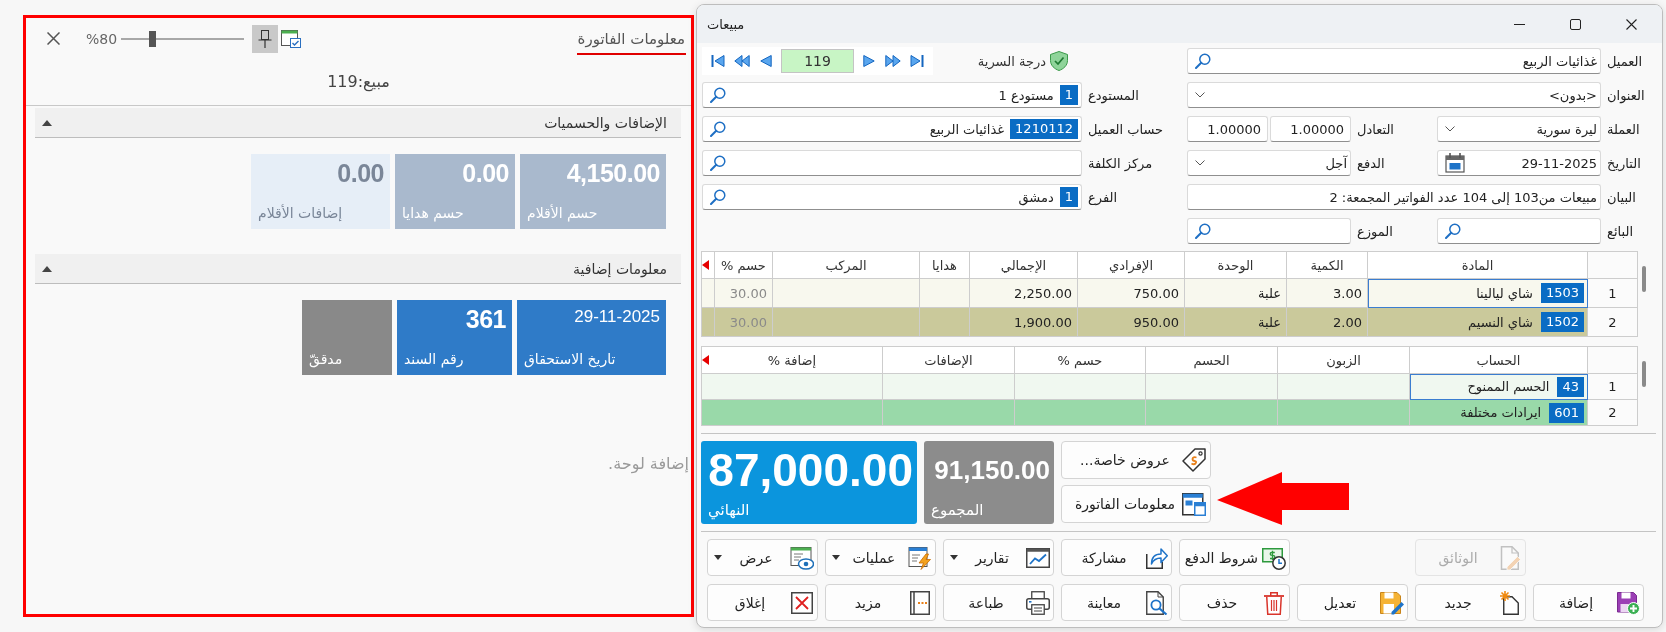 The width and height of the screenshot is (1666, 632). I want to click on pin-icon, so click(265, 38).